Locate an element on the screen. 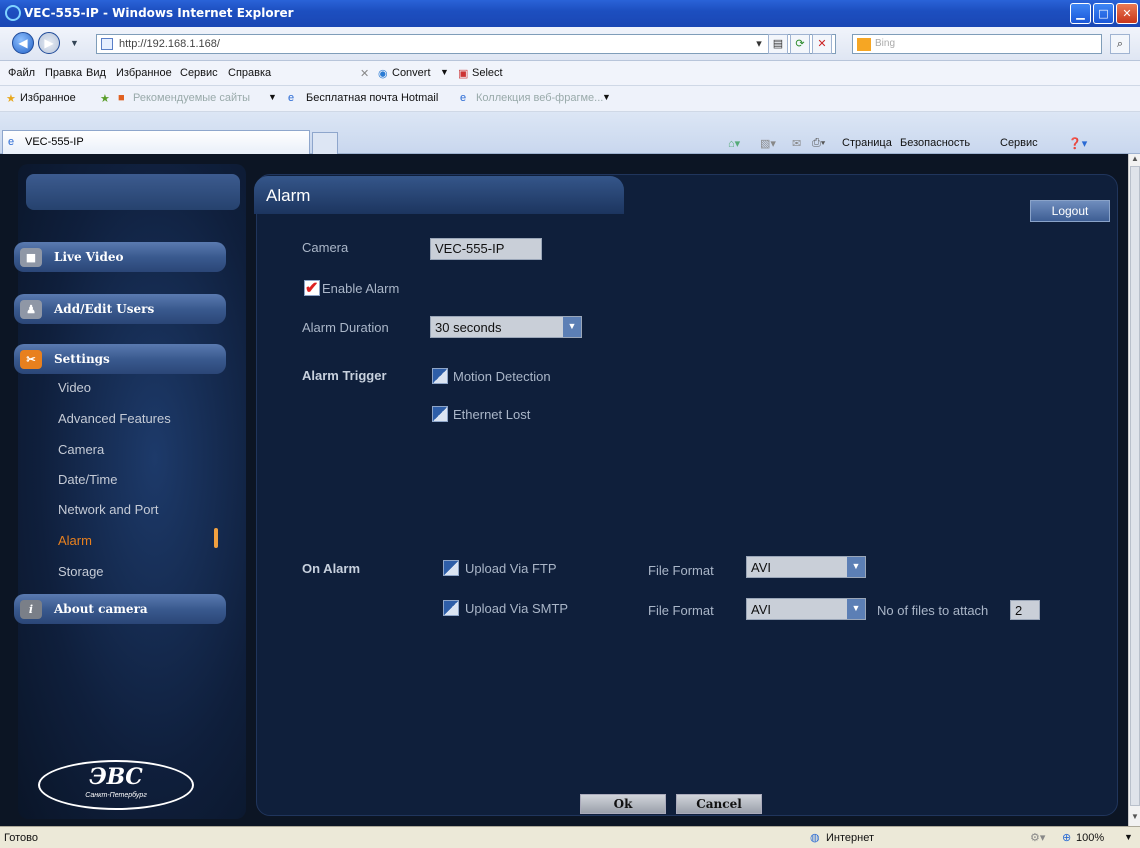 This screenshot has height=848, width=1140. mail-icon: ✉ is located at coordinates (796, 143).